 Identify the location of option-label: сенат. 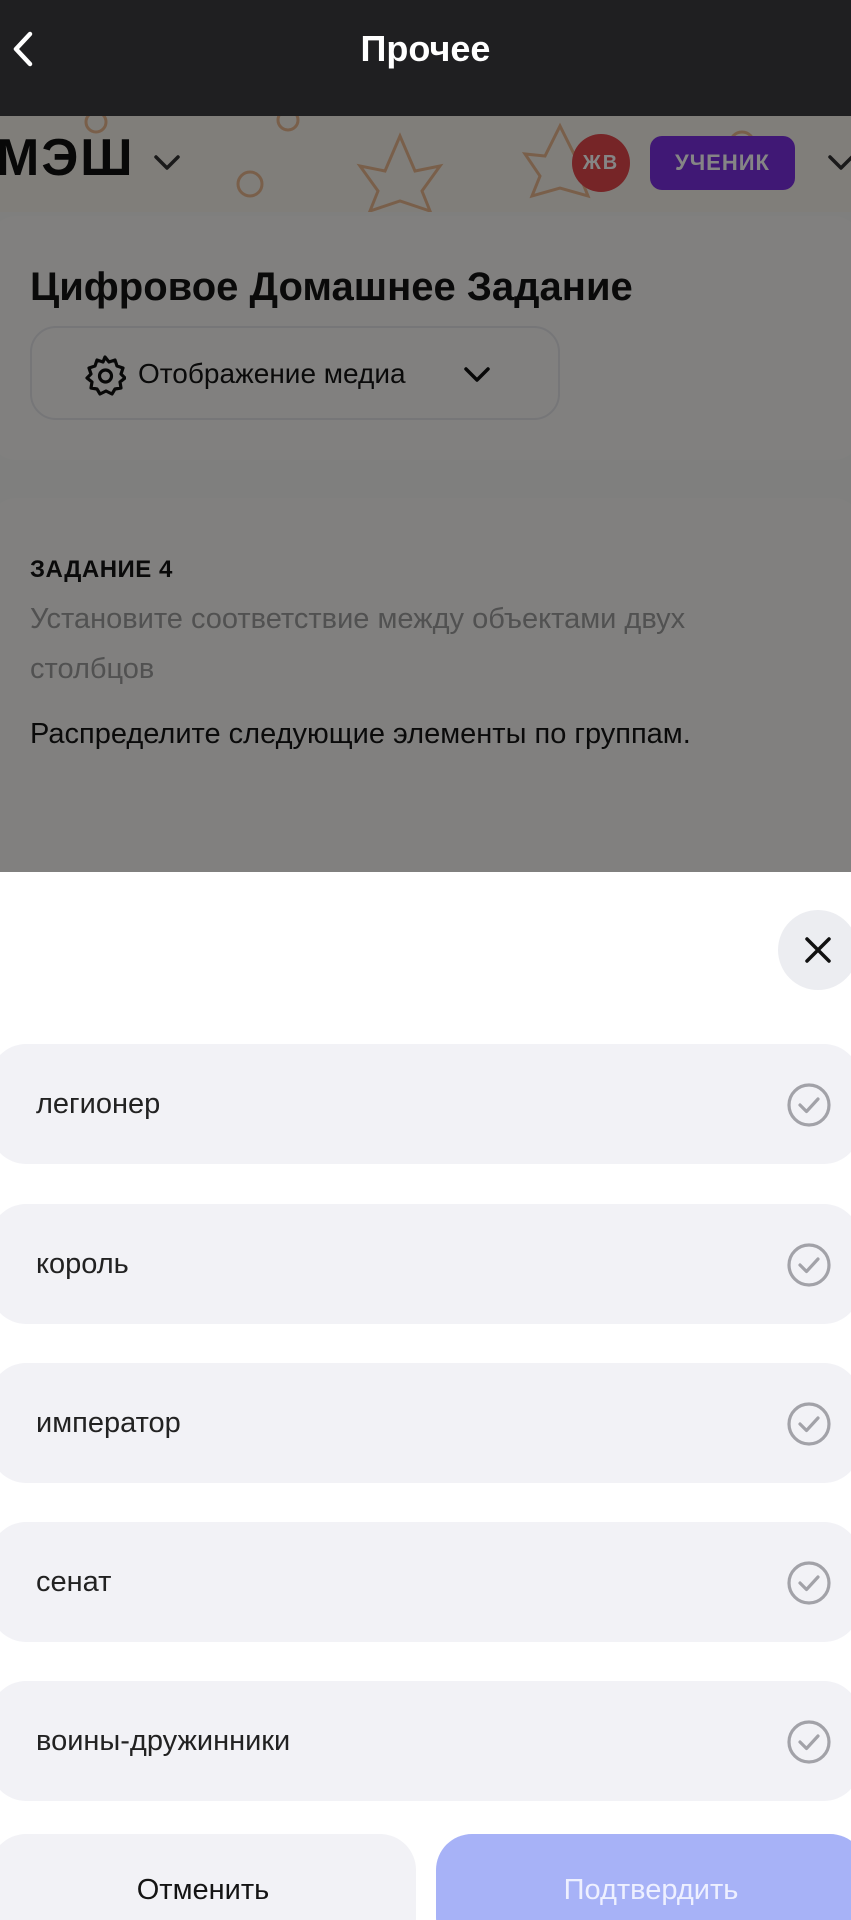
(74, 1582).